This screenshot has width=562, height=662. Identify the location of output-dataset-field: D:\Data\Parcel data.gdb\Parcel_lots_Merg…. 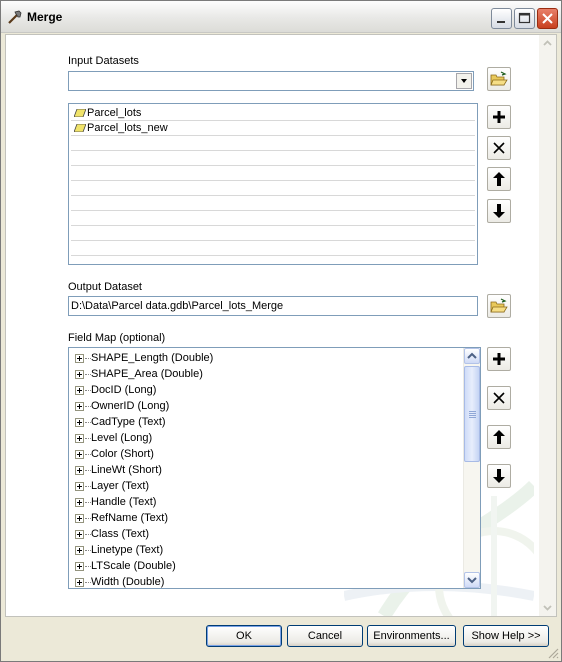
(273, 306).